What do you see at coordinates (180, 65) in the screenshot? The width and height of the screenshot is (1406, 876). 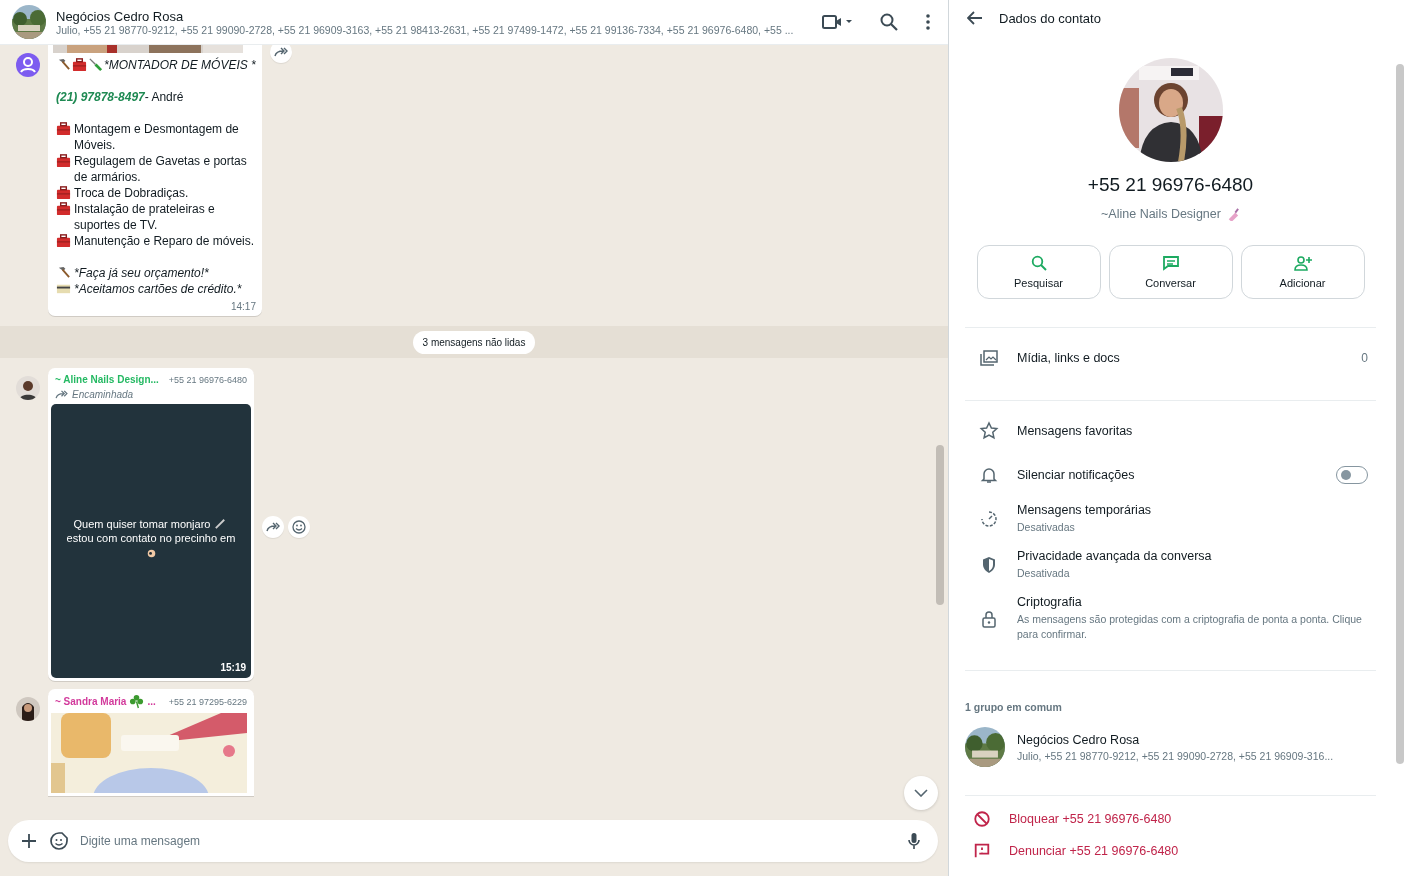 I see `message-heading: *MONTADOR DE MÓVEIS *` at bounding box center [180, 65].